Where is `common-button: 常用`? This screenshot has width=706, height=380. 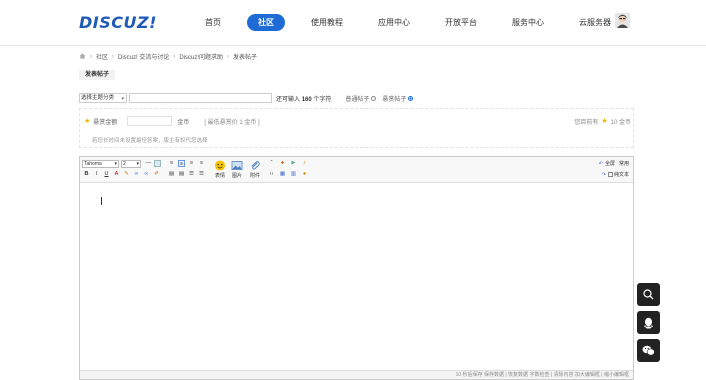 common-button: 常用 is located at coordinates (624, 163).